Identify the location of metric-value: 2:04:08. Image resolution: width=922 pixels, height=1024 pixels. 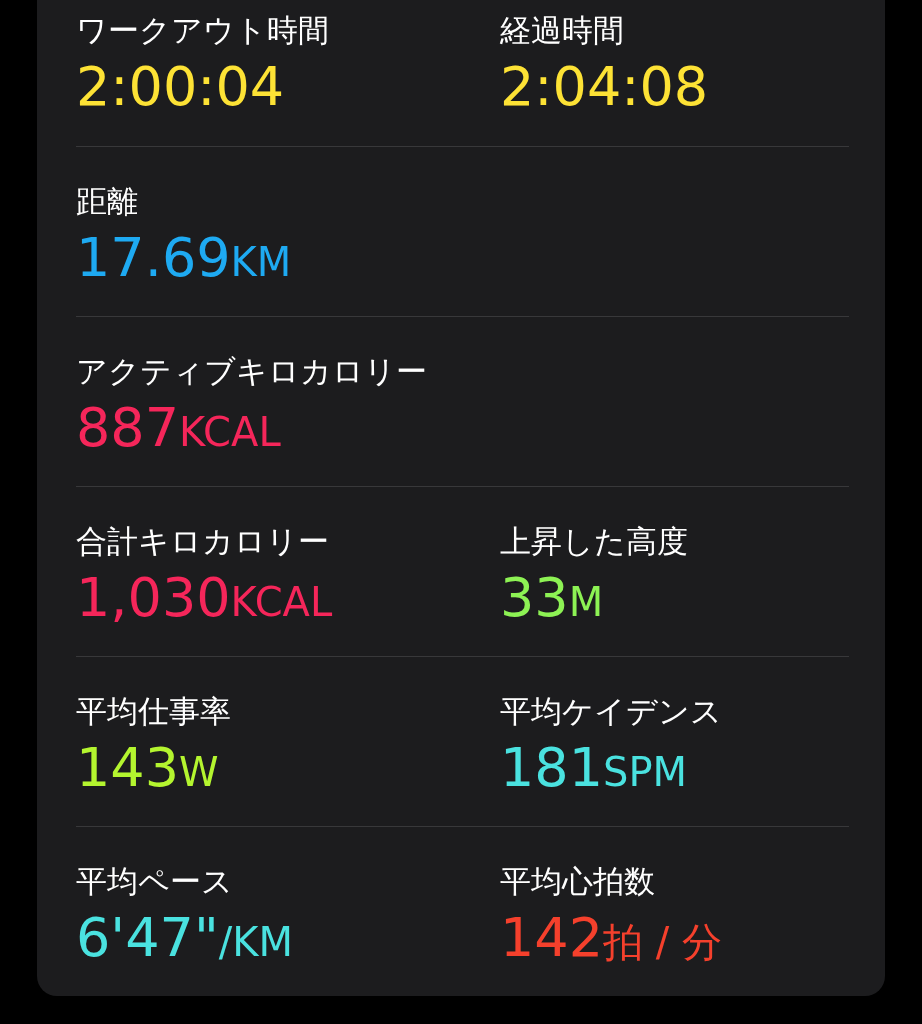
(604, 87).